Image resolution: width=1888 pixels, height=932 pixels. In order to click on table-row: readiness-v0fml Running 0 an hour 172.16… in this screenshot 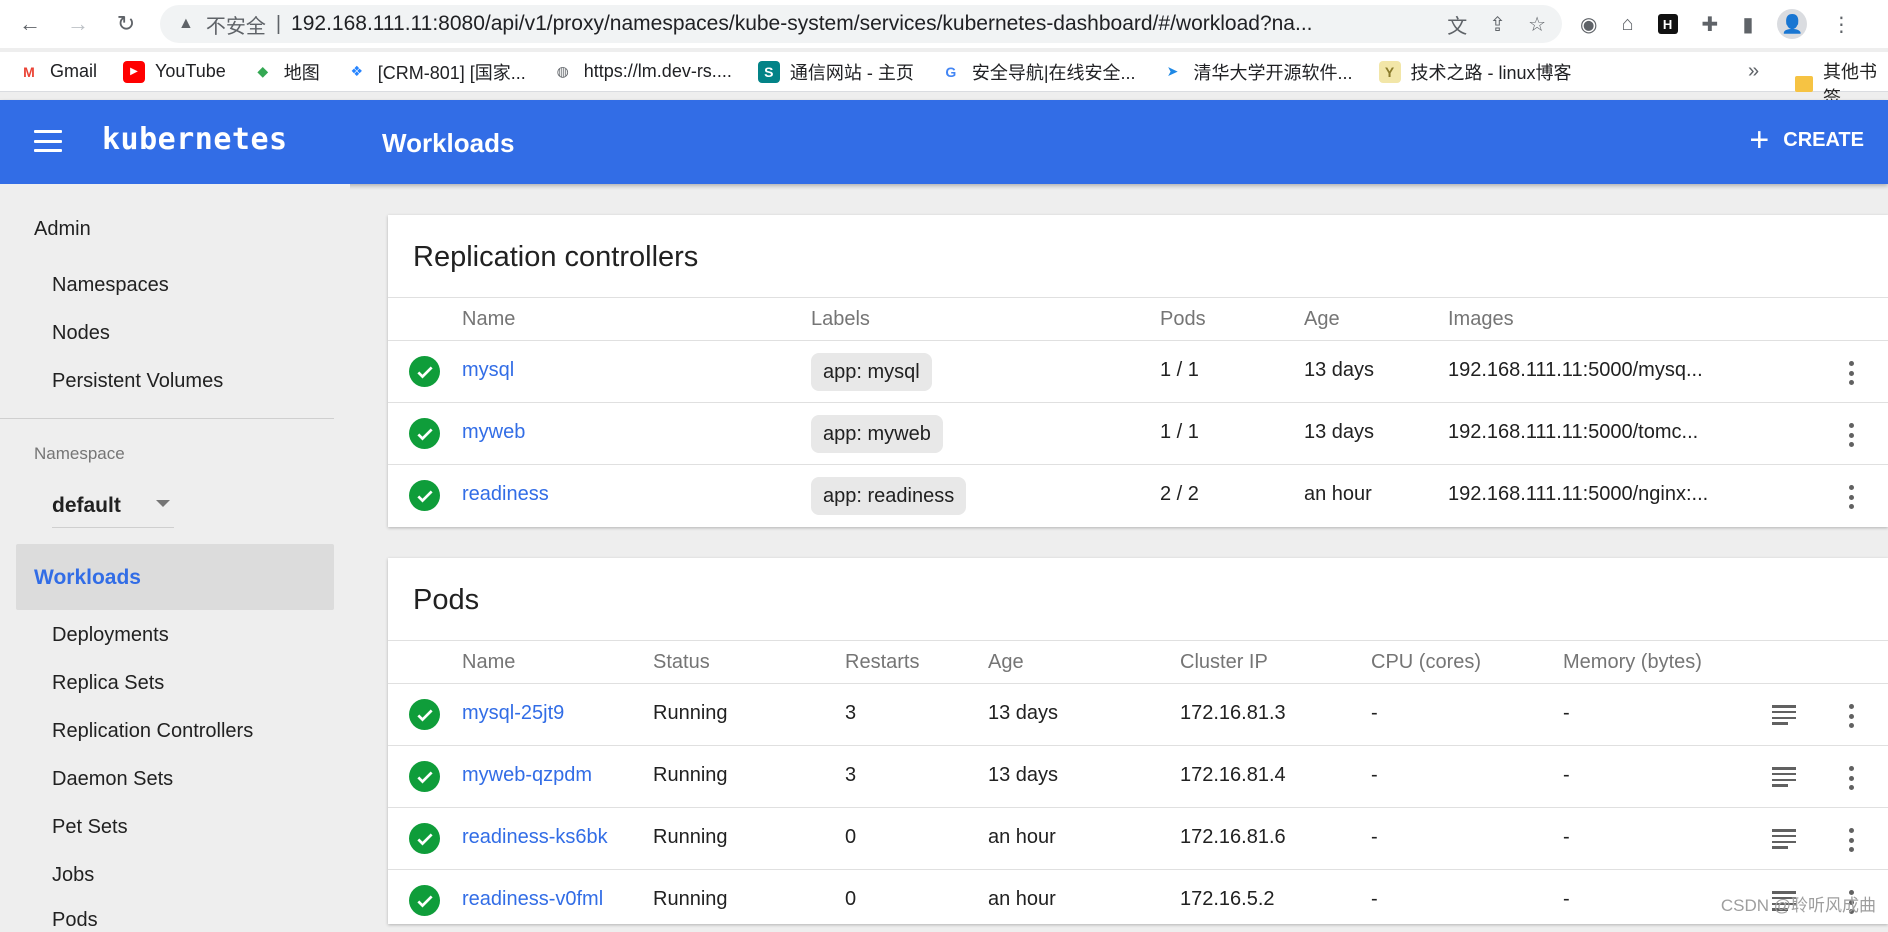, I will do `click(1138, 901)`.